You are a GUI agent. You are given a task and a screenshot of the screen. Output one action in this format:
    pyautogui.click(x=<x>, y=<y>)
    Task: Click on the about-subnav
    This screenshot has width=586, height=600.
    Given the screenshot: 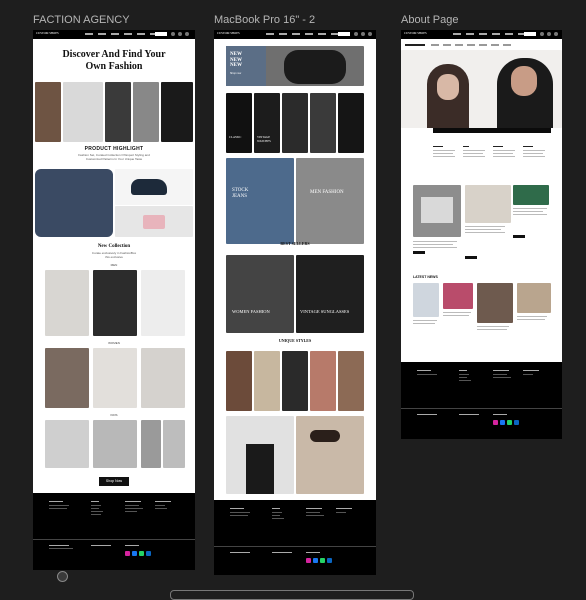 What is the action you would take?
    pyautogui.click(x=471, y=45)
    